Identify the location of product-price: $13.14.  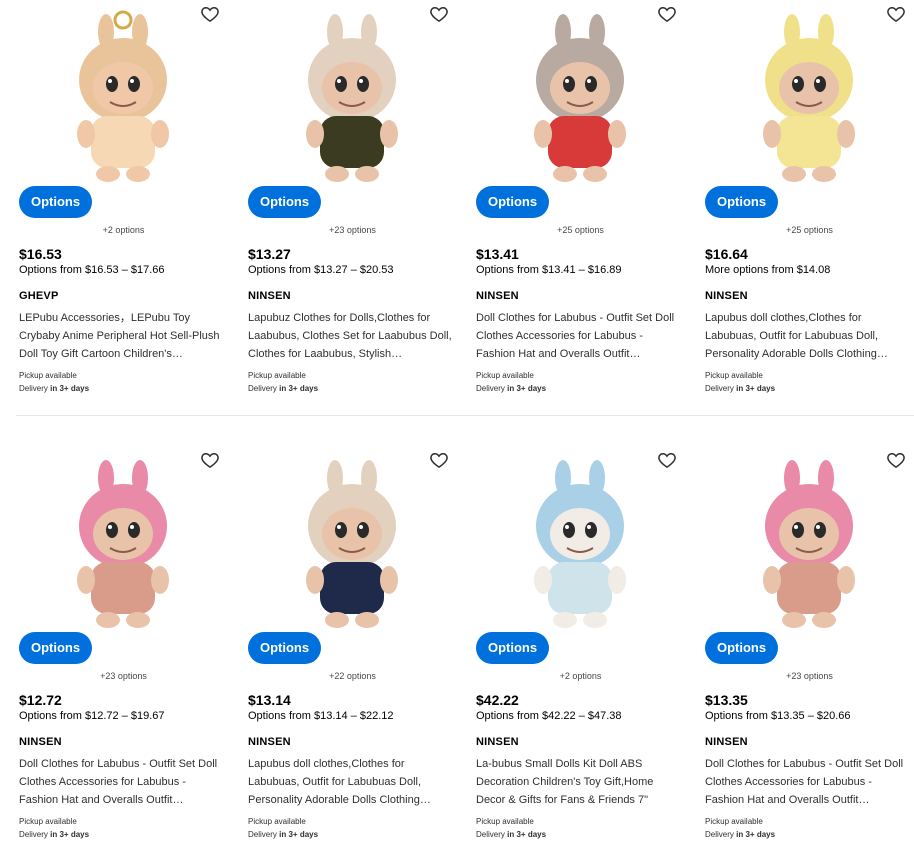
(269, 700).